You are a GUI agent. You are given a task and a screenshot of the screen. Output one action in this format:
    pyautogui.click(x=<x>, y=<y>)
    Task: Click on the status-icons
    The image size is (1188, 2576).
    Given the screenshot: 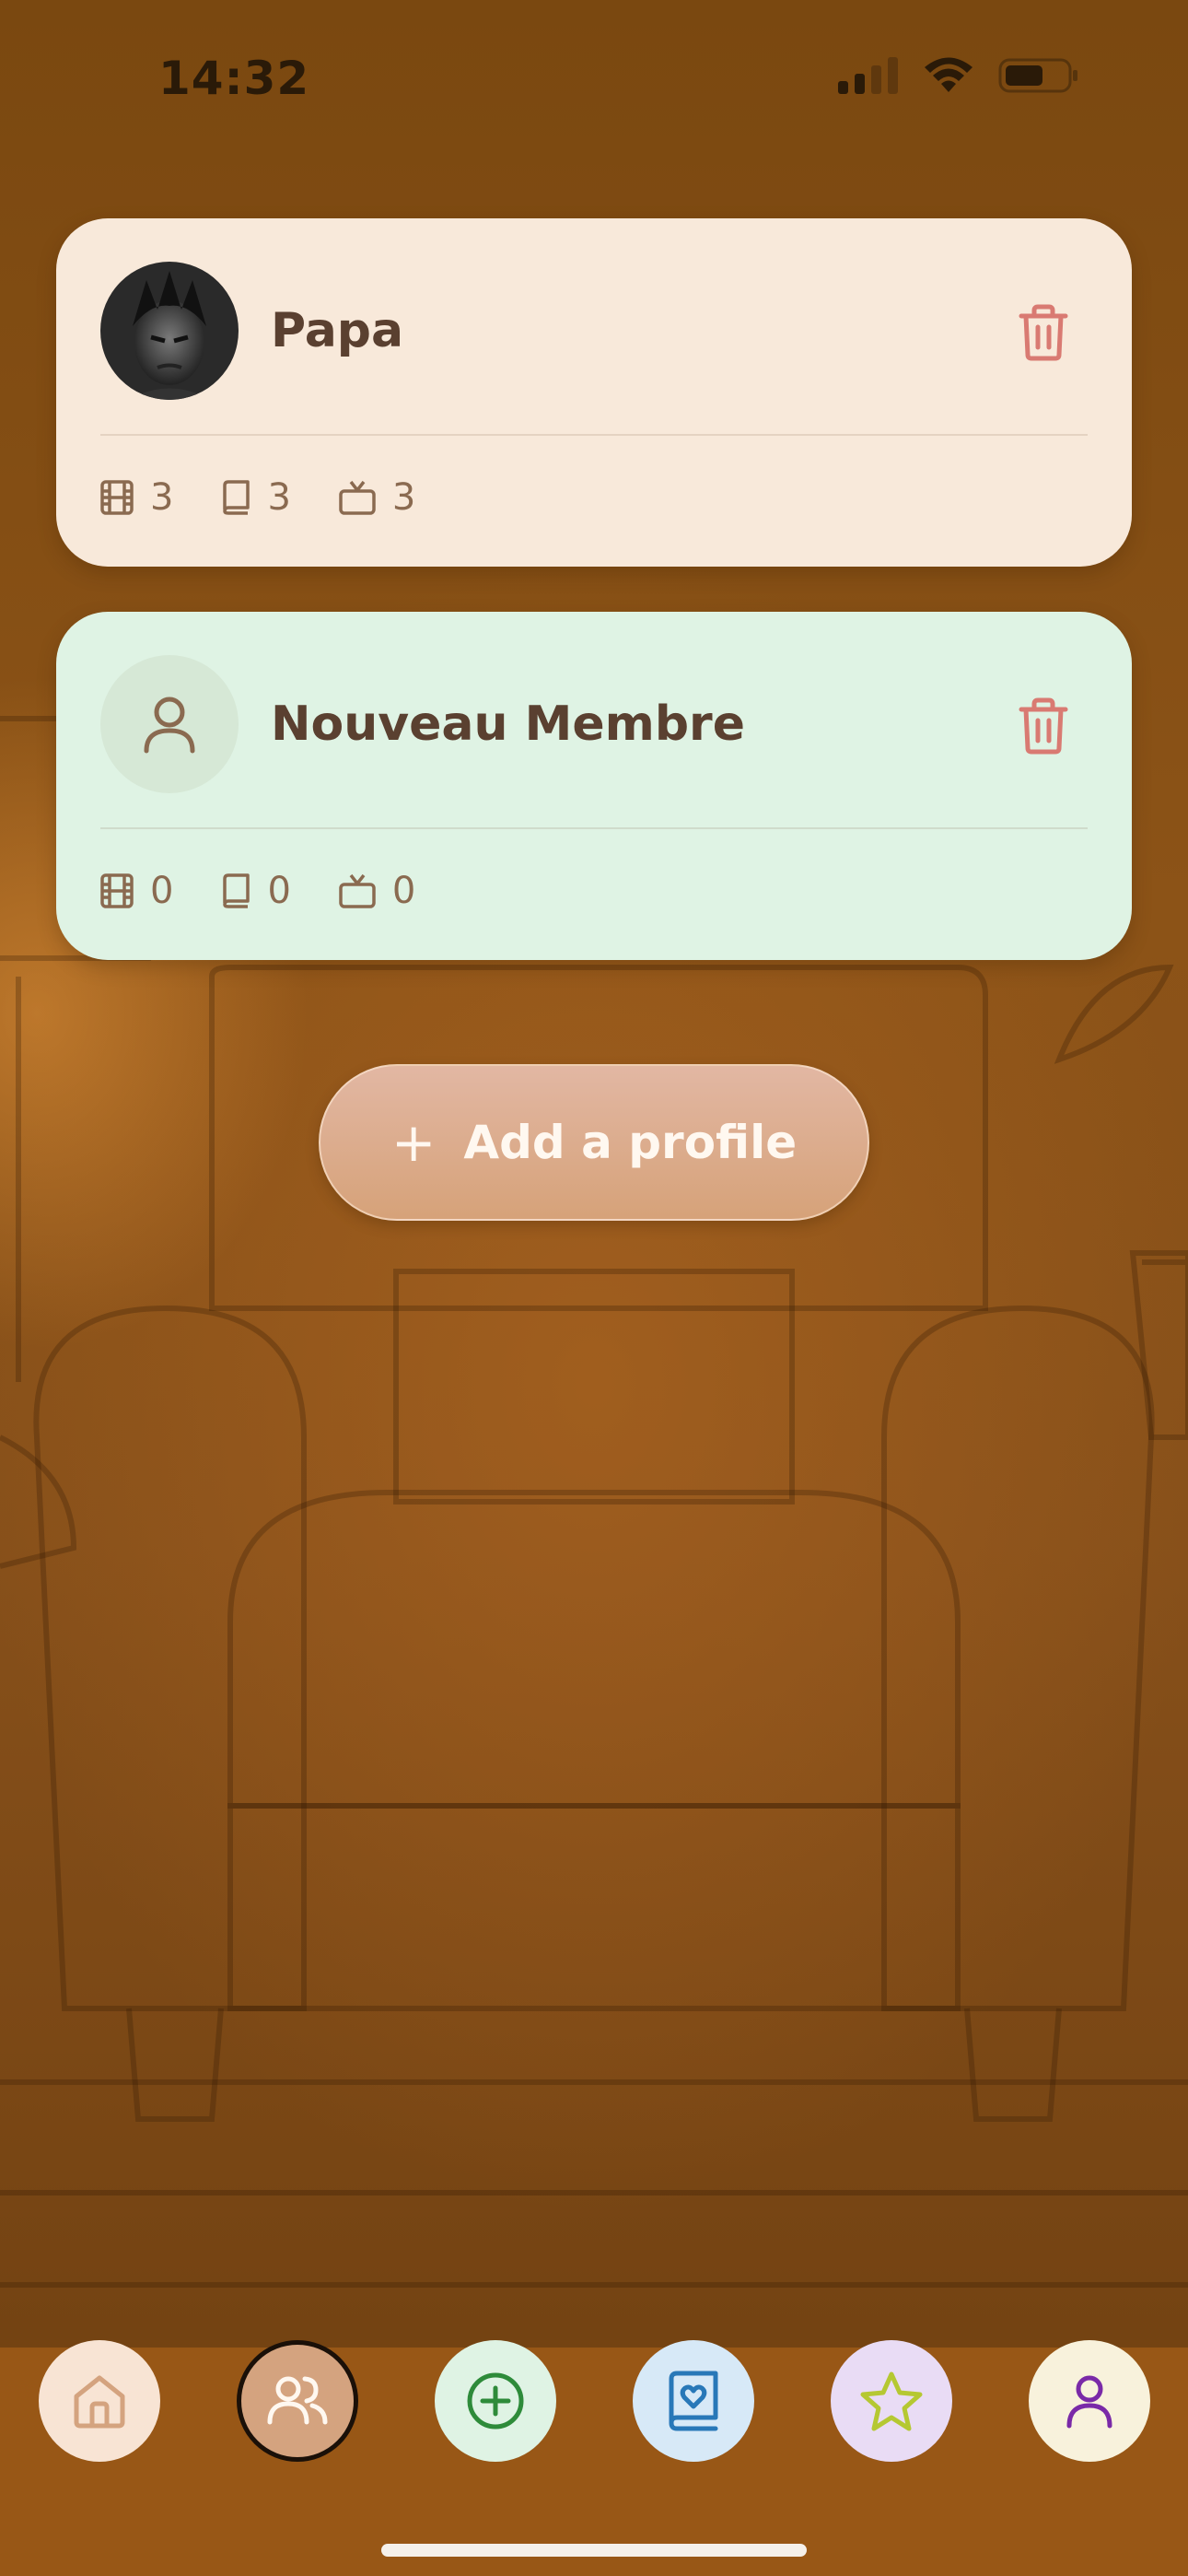 What is the action you would take?
    pyautogui.click(x=958, y=75)
    